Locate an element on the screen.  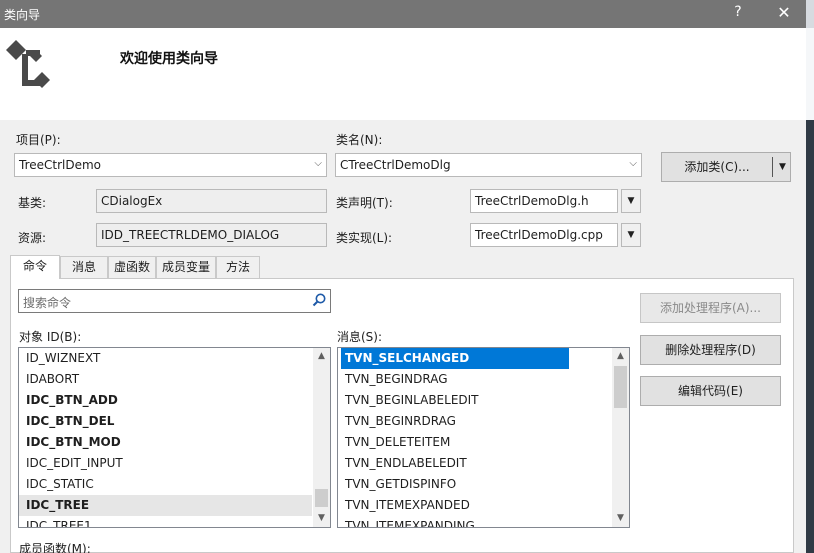
background-window-body is located at coordinates (810, 336).